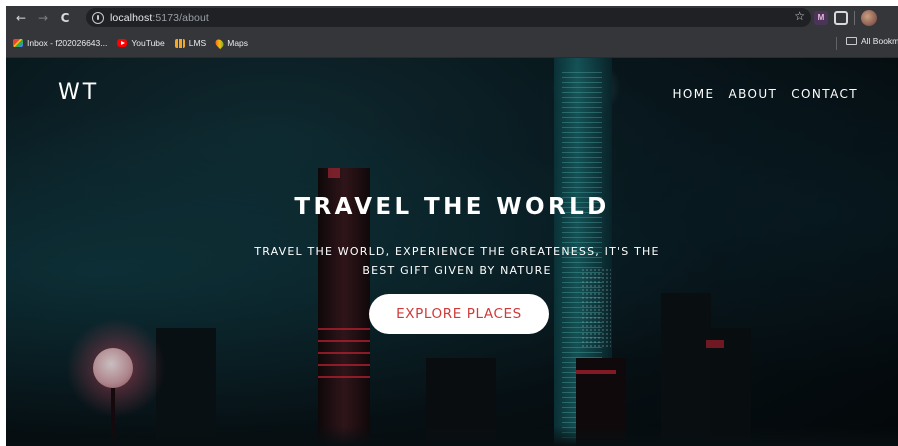 The width and height of the screenshot is (898, 446). I want to click on nav-contact: CONTACT, so click(824, 94).